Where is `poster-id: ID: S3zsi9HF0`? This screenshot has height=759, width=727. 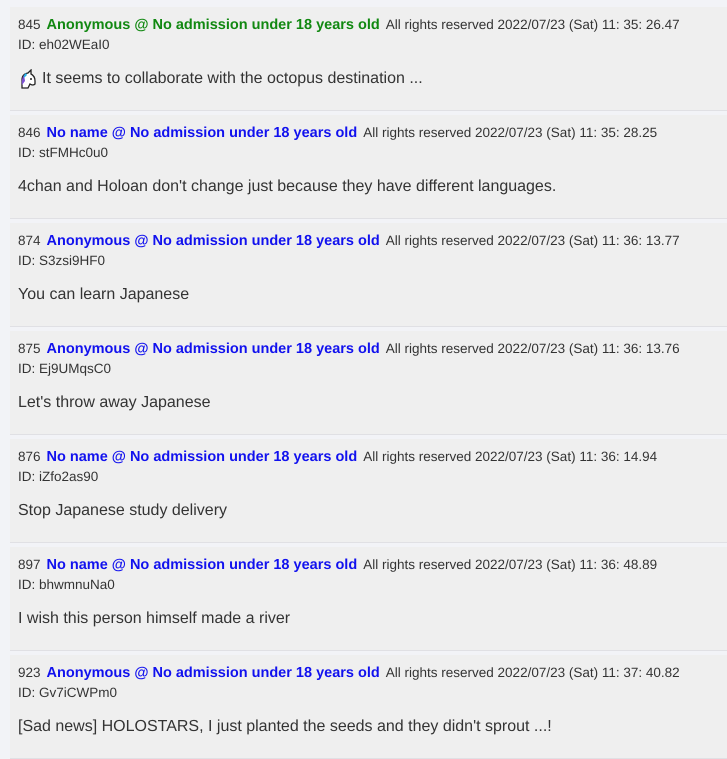 poster-id: ID: S3zsi9HF0 is located at coordinates (62, 260).